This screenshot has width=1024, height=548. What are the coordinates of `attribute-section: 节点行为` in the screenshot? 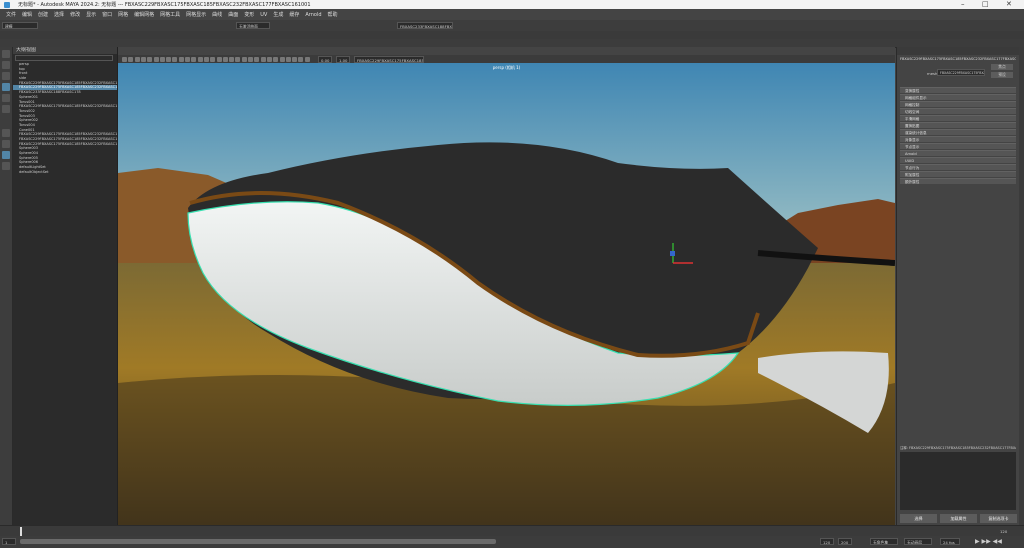 It's located at (958, 167).